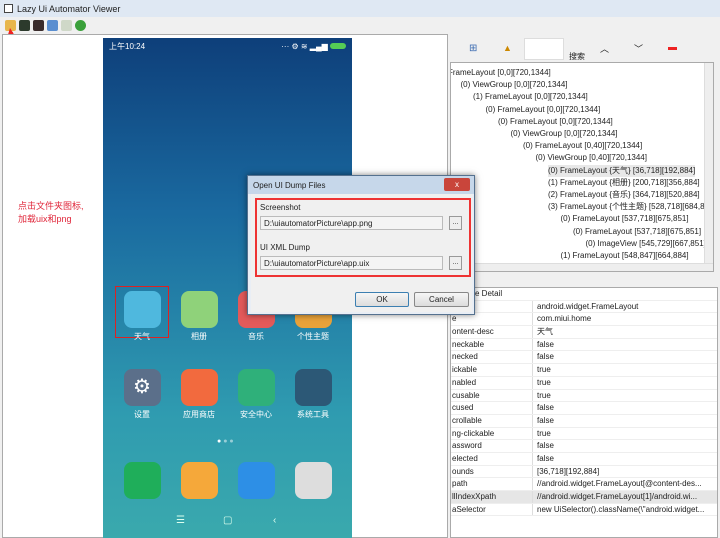  Describe the element at coordinates (256, 480) in the screenshot. I see `dock-browser-icon` at that location.